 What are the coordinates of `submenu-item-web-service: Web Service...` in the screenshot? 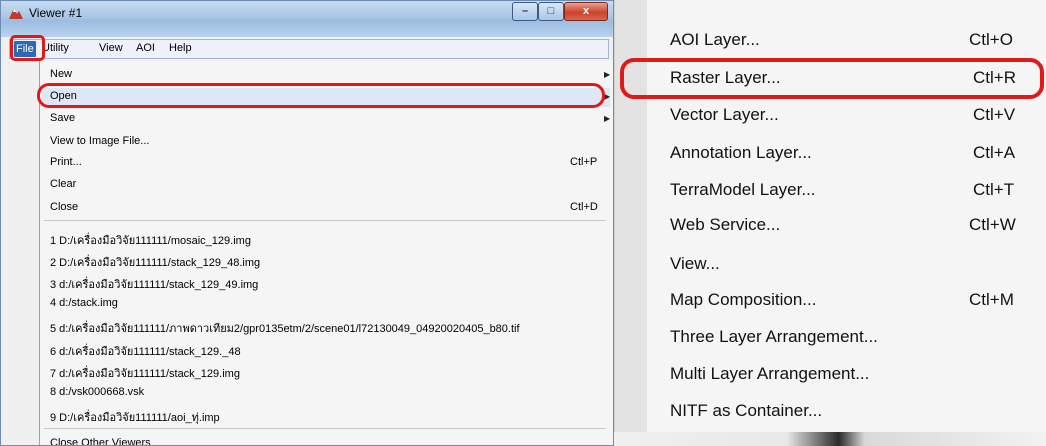 It's located at (725, 225).